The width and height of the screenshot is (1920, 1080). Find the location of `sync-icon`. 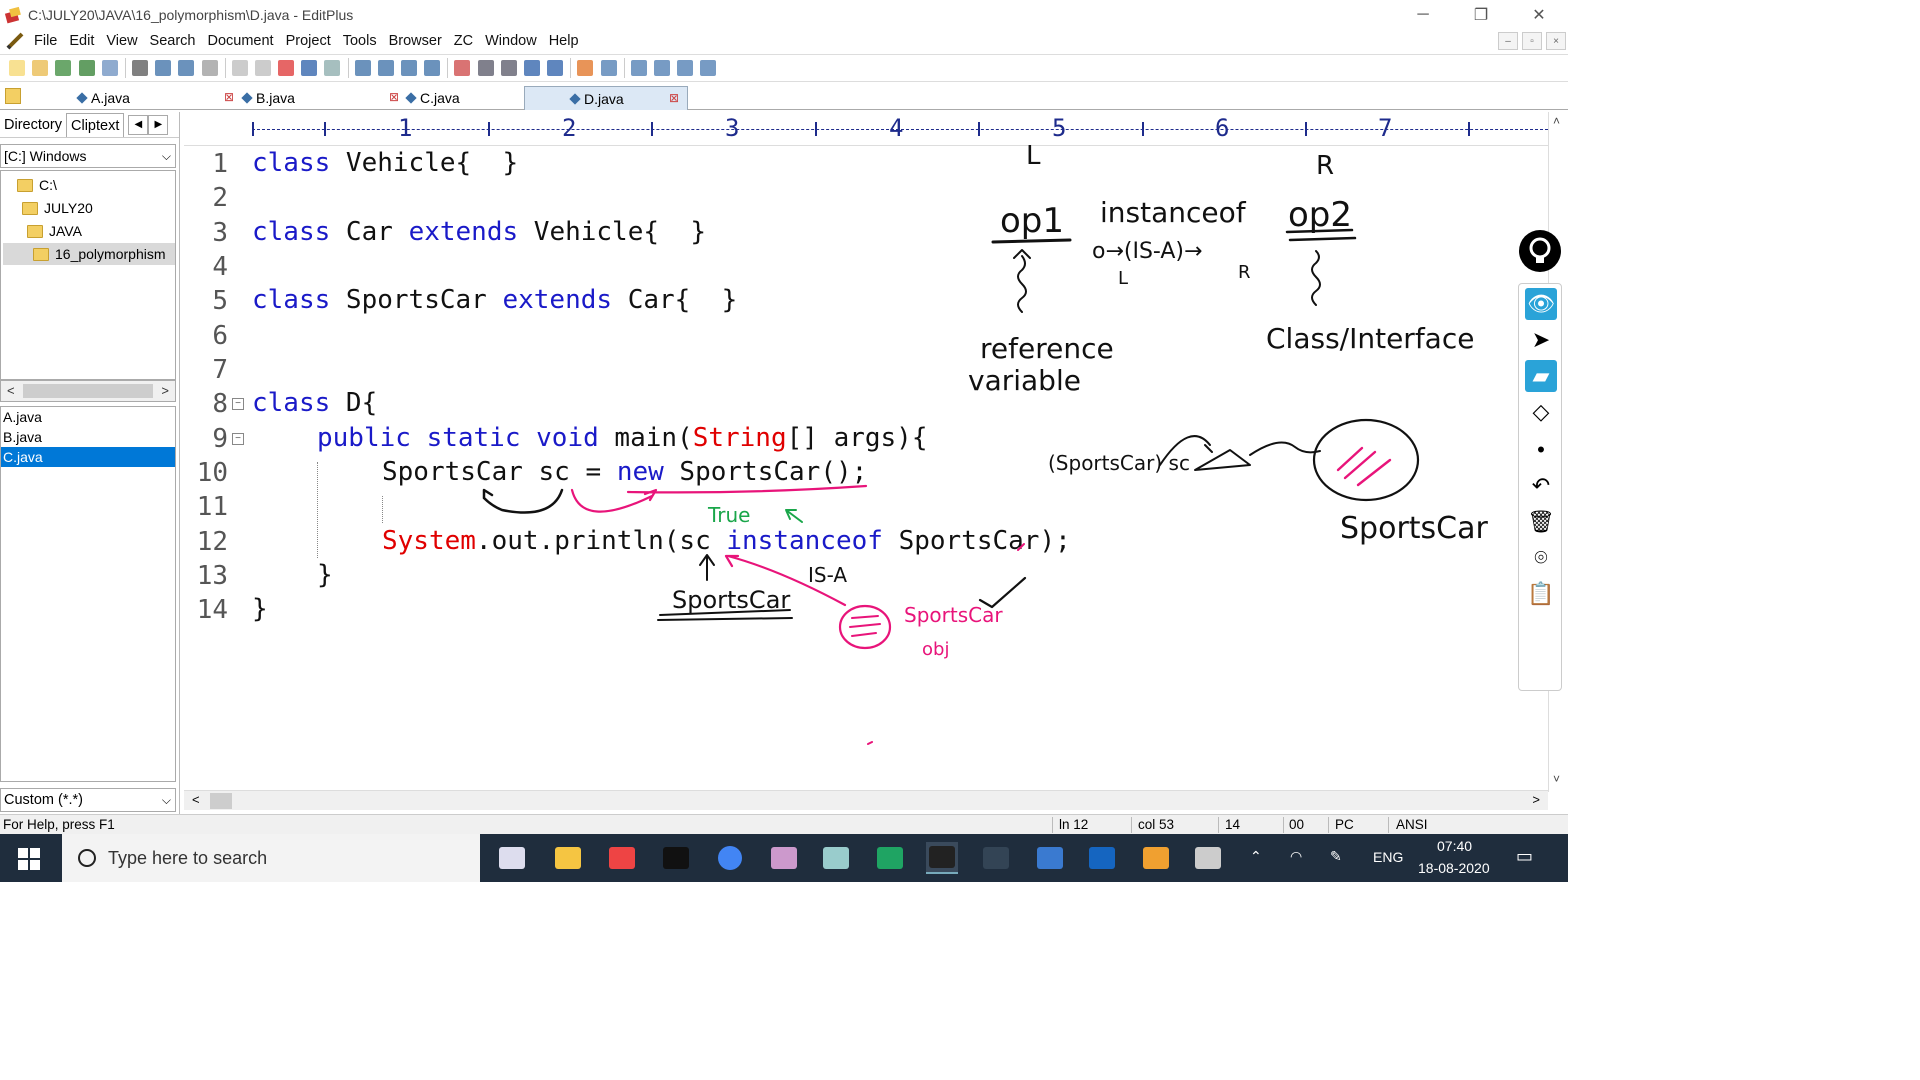

sync-icon is located at coordinates (186, 68).